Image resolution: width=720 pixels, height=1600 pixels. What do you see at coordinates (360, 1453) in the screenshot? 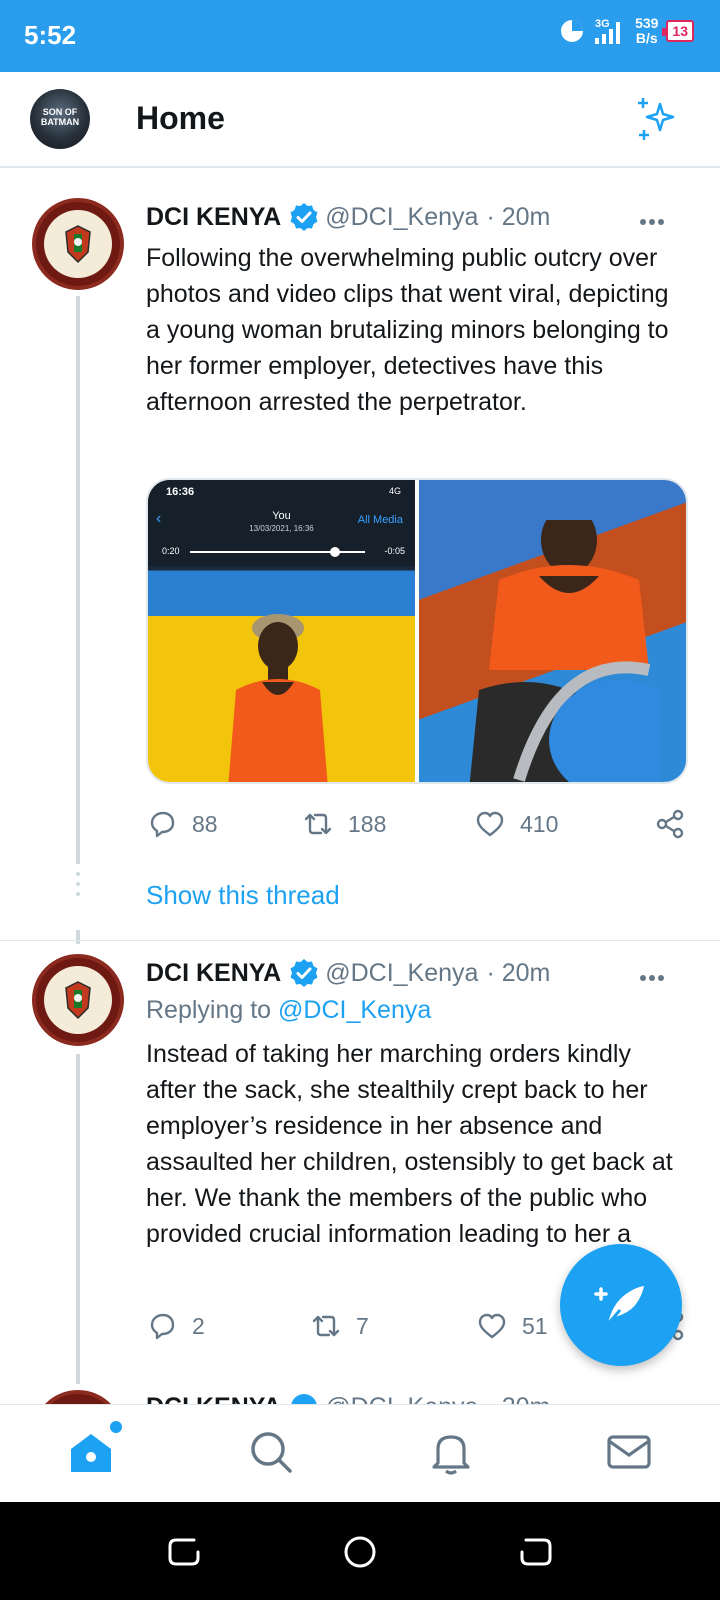
I see `bottom-navigation` at bounding box center [360, 1453].